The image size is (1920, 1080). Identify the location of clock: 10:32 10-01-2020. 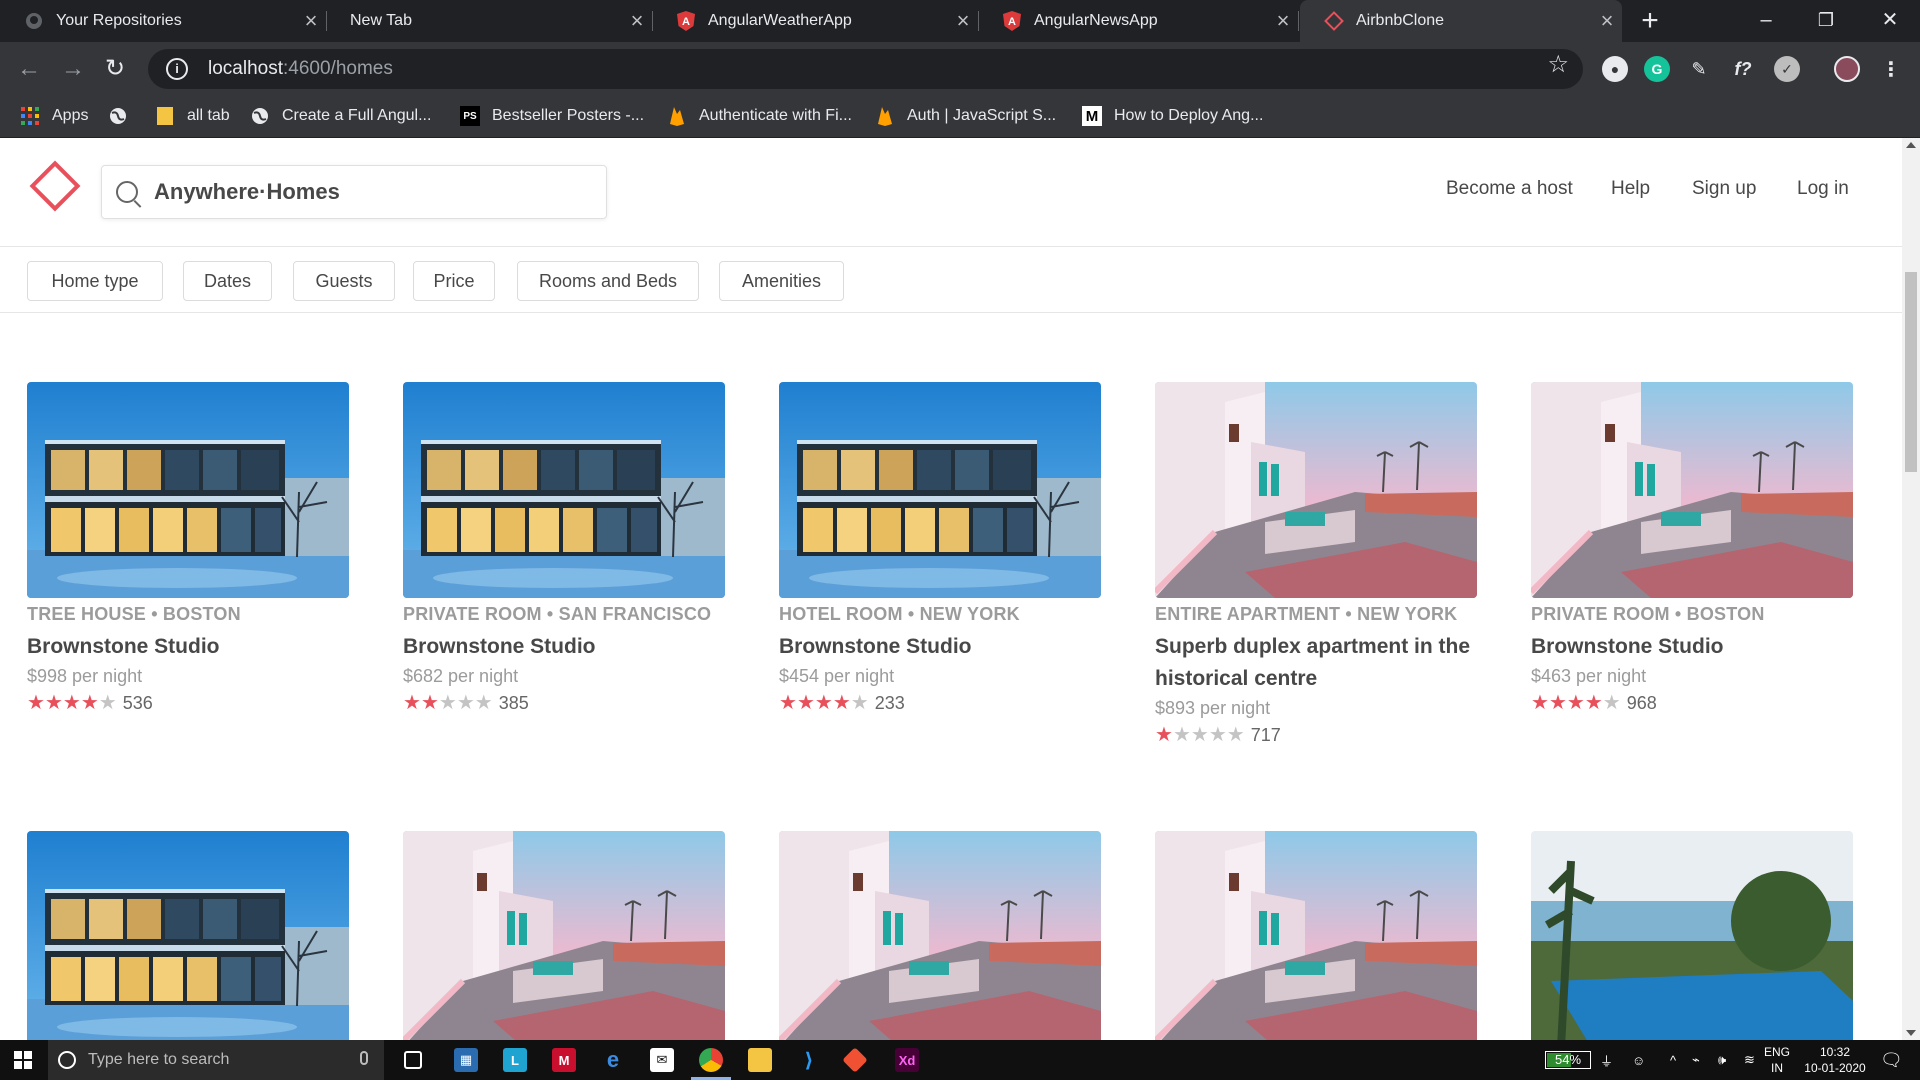
(1835, 1060).